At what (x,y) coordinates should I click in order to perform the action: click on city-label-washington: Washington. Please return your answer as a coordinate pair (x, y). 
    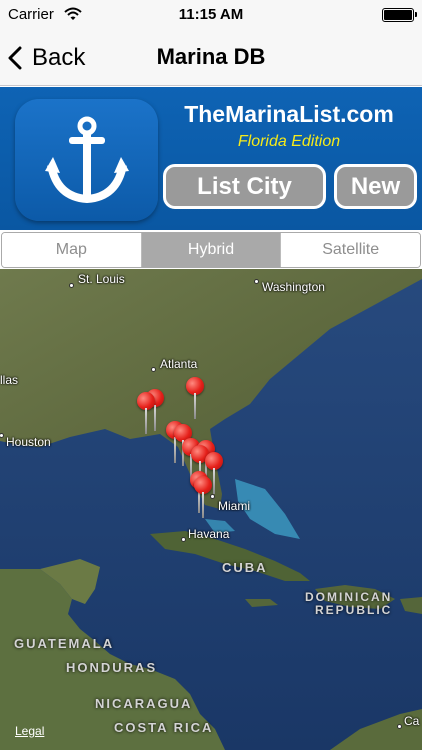
    Looking at the image, I should click on (293, 287).